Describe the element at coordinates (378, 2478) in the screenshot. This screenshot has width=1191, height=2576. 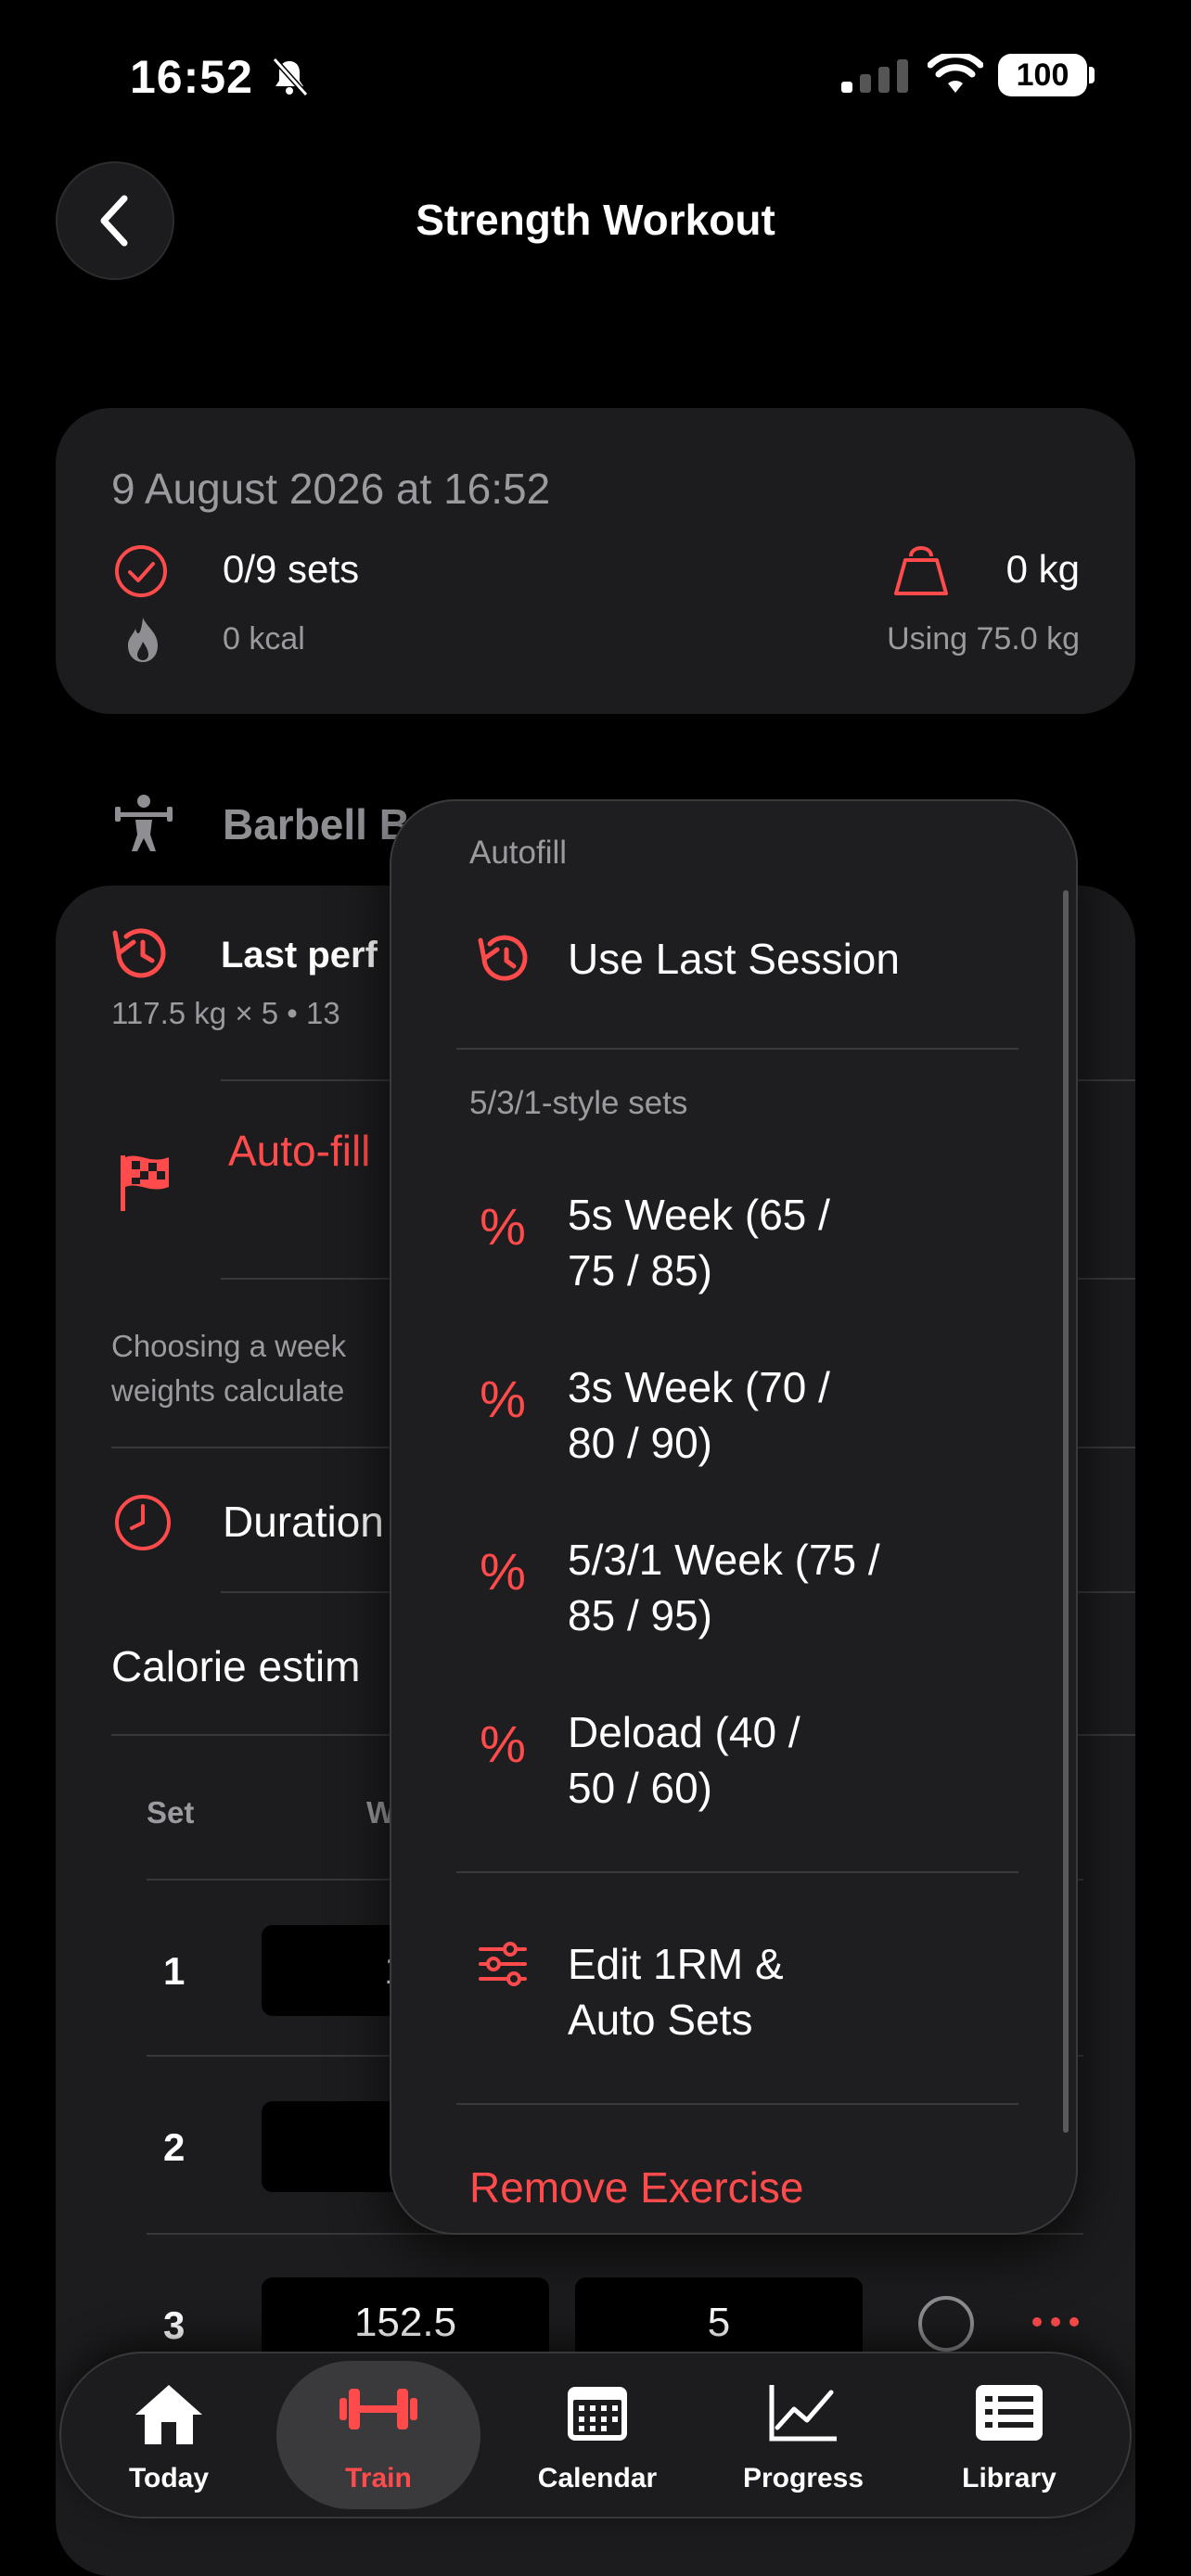
I see `tab-label: Train` at that location.